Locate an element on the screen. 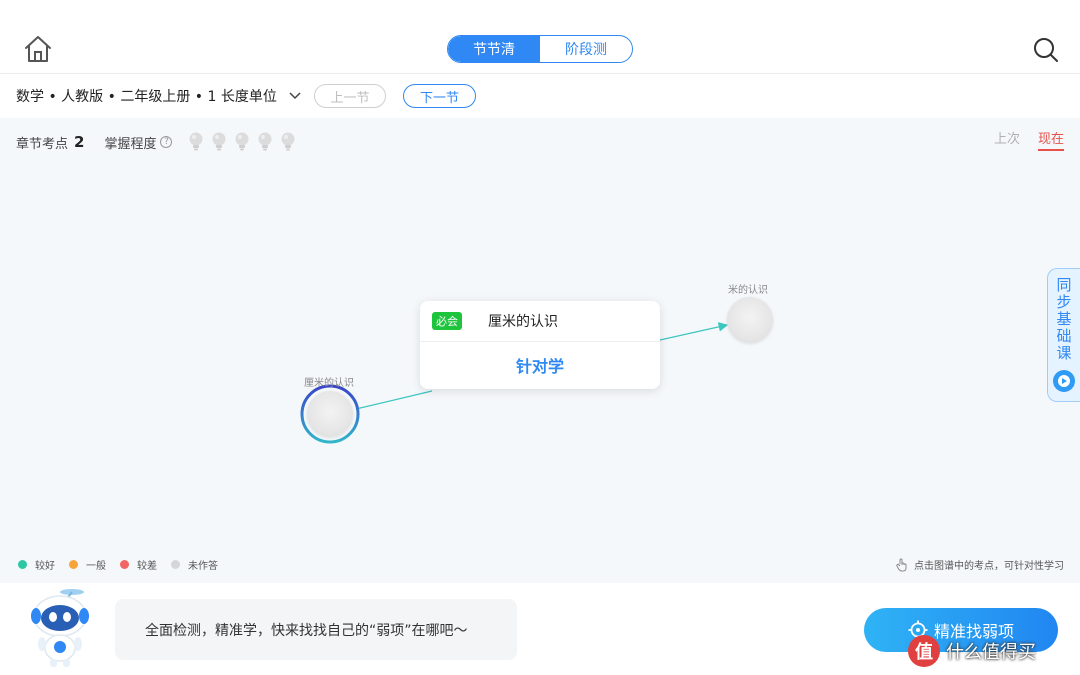 This screenshot has width=1080, height=675. node-label: 米的认识 is located at coordinates (748, 290).